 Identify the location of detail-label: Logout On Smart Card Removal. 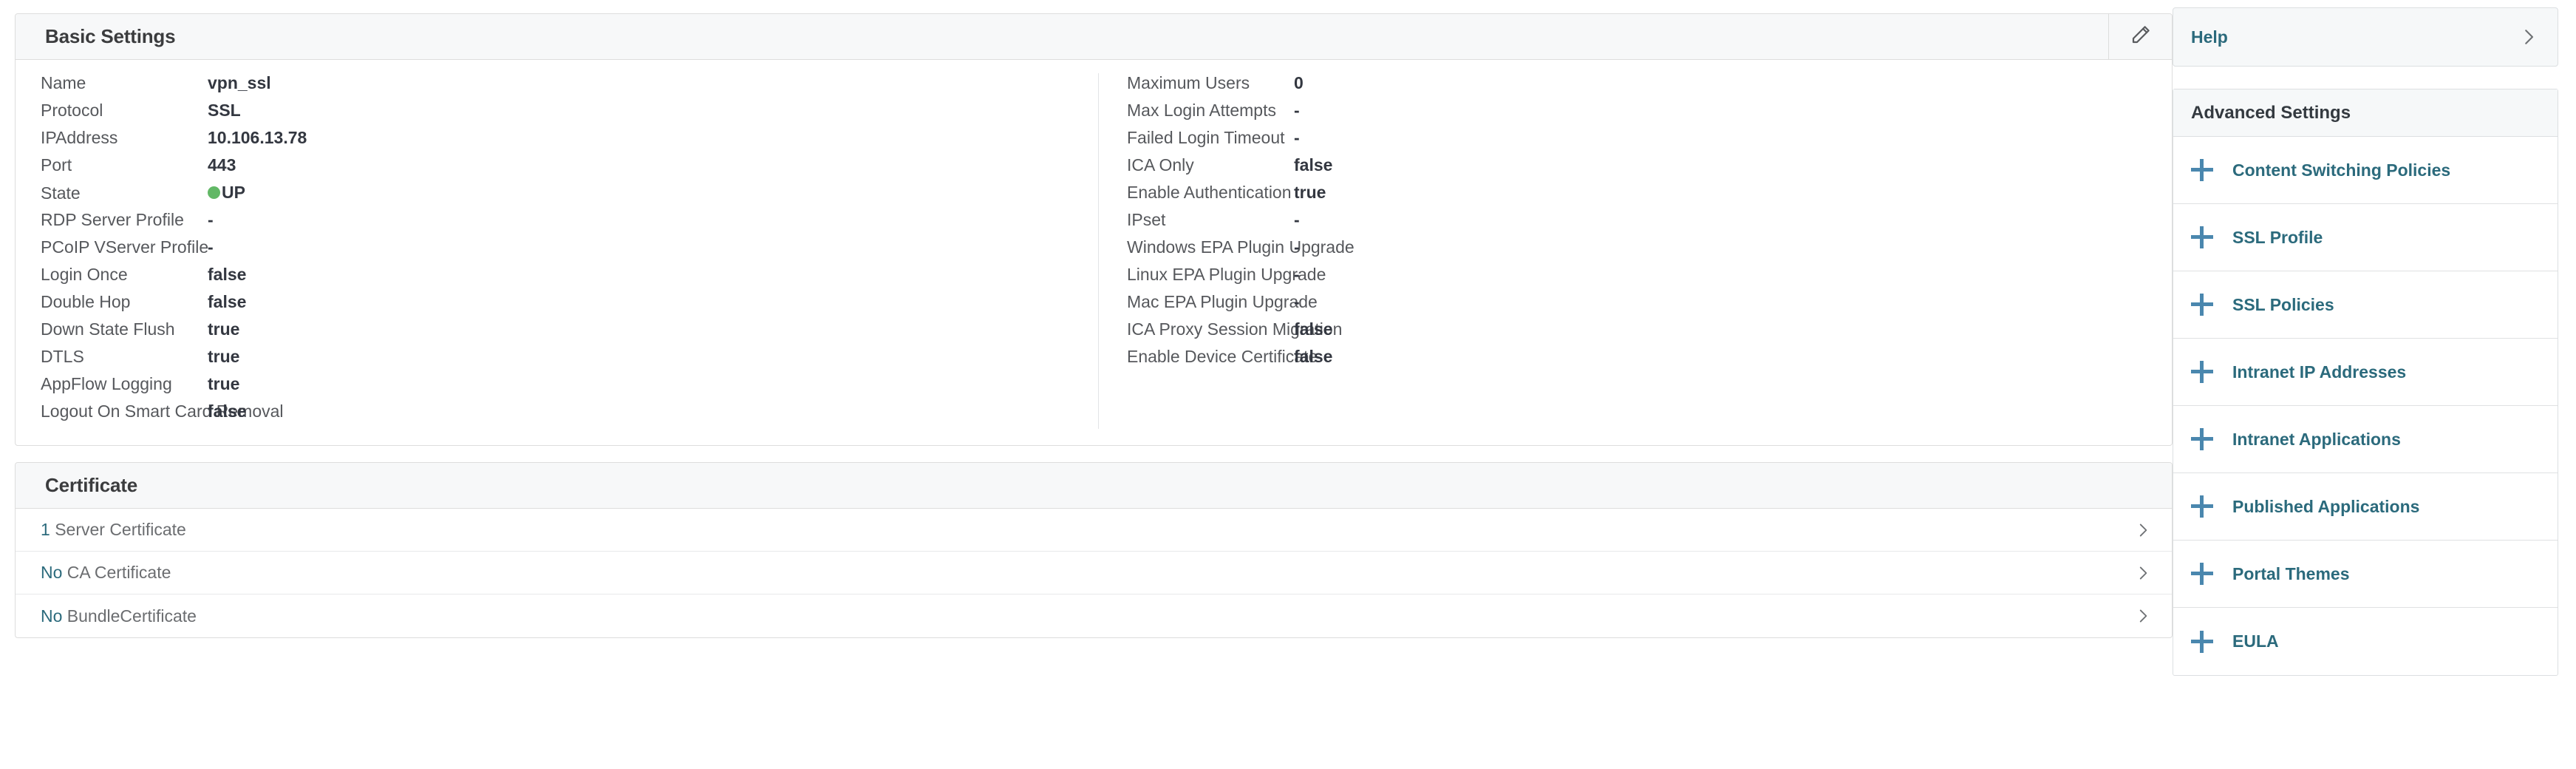
(162, 412).